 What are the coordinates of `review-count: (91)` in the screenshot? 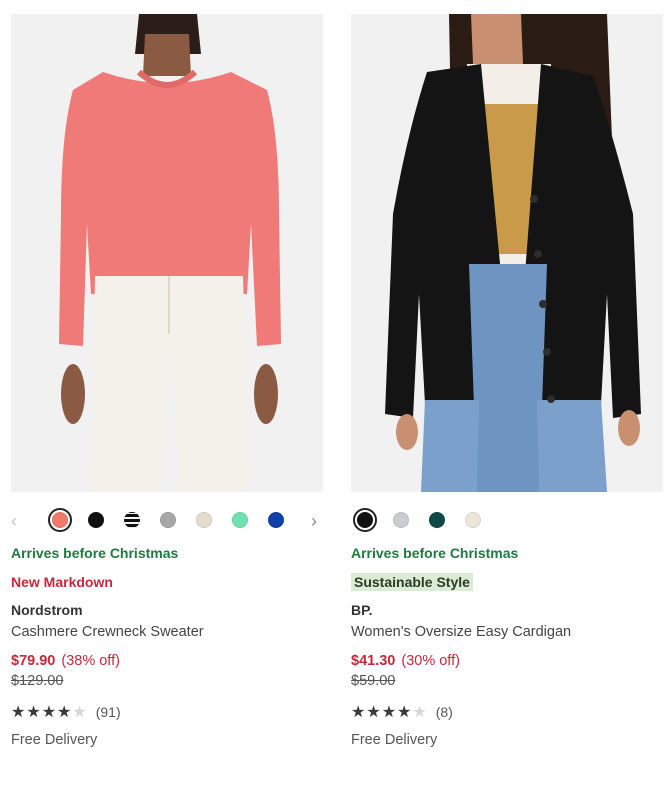 It's located at (108, 712).